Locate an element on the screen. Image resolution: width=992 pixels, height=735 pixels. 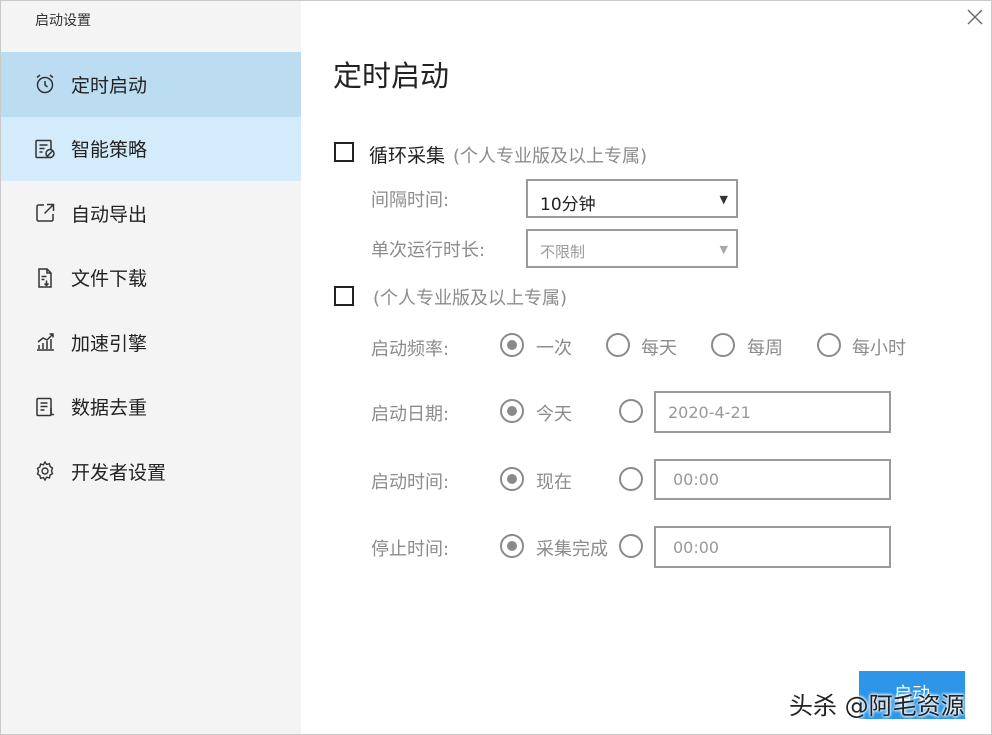
start-time-now-radio is located at coordinates (512, 479).